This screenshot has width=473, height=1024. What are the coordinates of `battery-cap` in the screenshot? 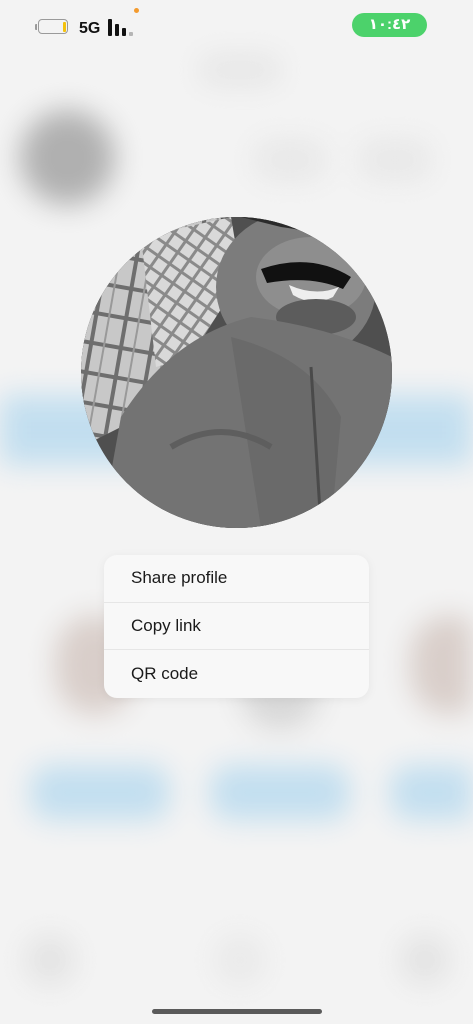 It's located at (36, 27).